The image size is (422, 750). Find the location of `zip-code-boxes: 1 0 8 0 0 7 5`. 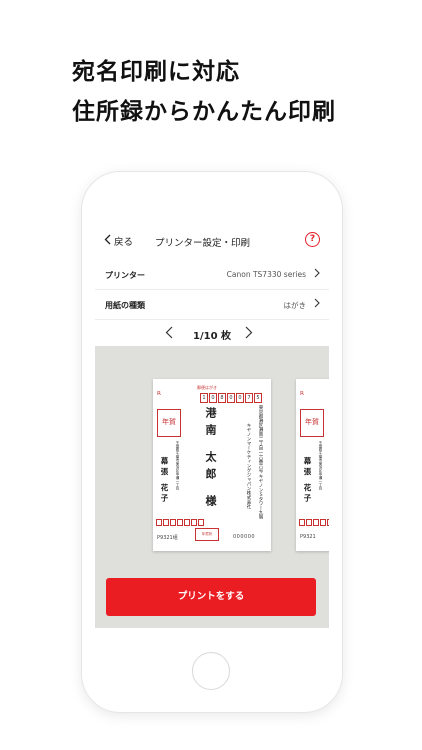

zip-code-boxes: 1 0 8 0 0 7 5 is located at coordinates (231, 398).